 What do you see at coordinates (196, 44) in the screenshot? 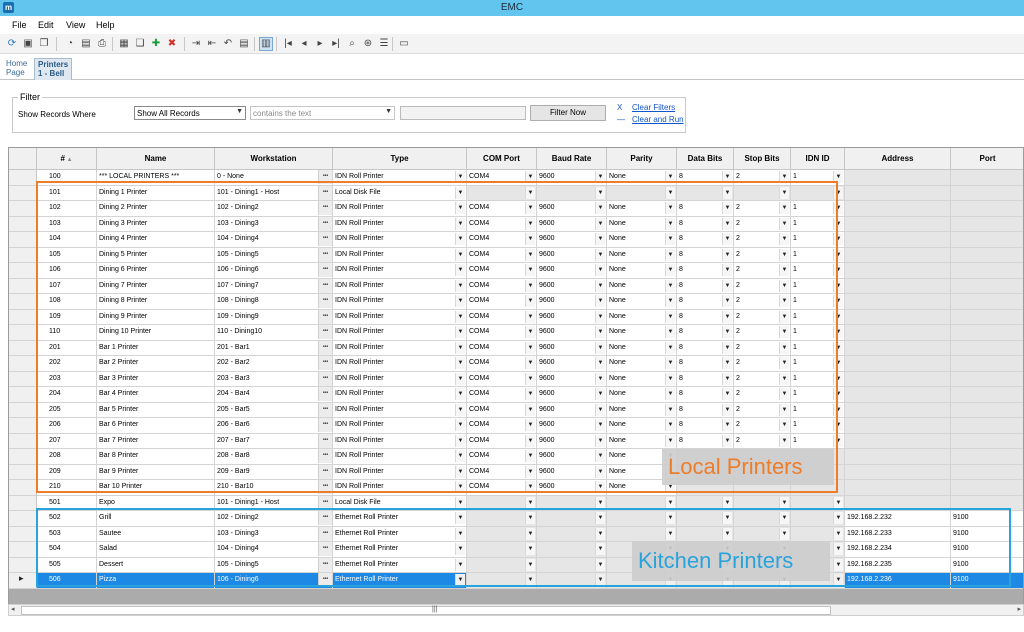
I see `import-icon: ⇥` at bounding box center [196, 44].